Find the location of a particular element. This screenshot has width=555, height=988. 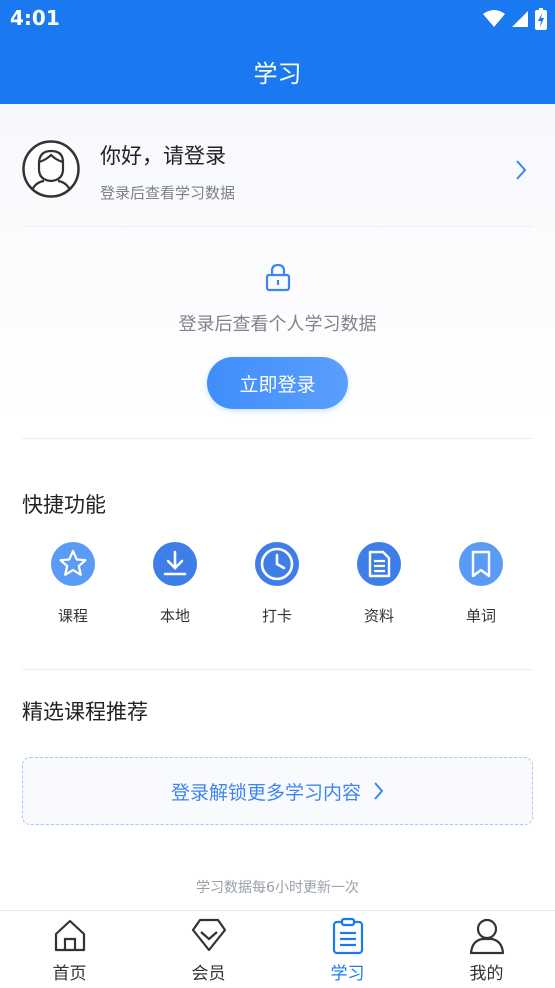

quick-item-label: 单词 is located at coordinates (480, 616).